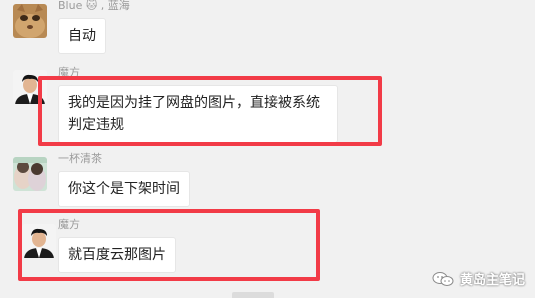  Describe the element at coordinates (82, 36) in the screenshot. I see `message-bubble: 自动` at that location.